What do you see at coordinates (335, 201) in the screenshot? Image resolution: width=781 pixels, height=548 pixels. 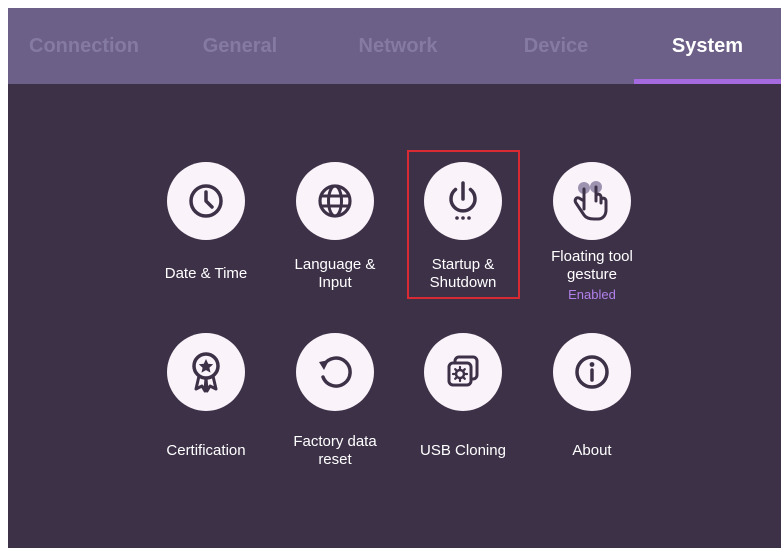 I see `globe-icon` at bounding box center [335, 201].